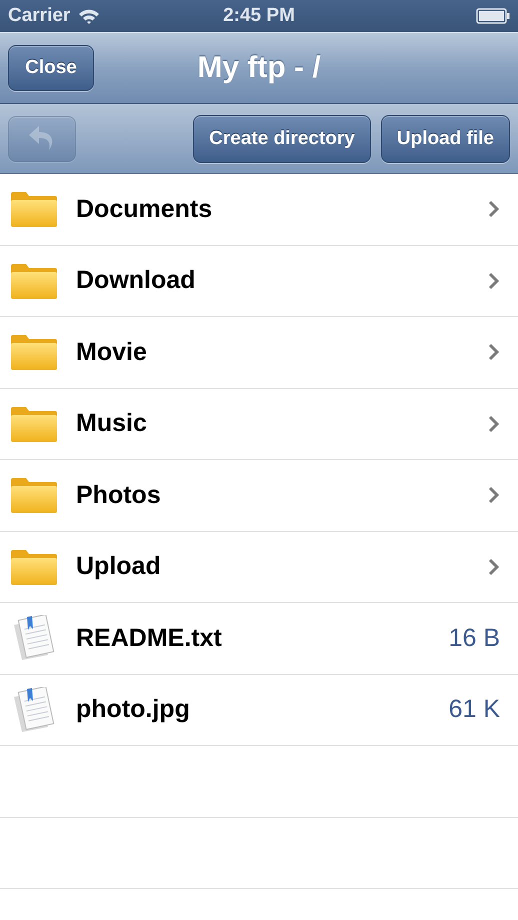 Image resolution: width=518 pixels, height=920 pixels. What do you see at coordinates (39, 16) in the screenshot?
I see `carrier-name: Carrier` at bounding box center [39, 16].